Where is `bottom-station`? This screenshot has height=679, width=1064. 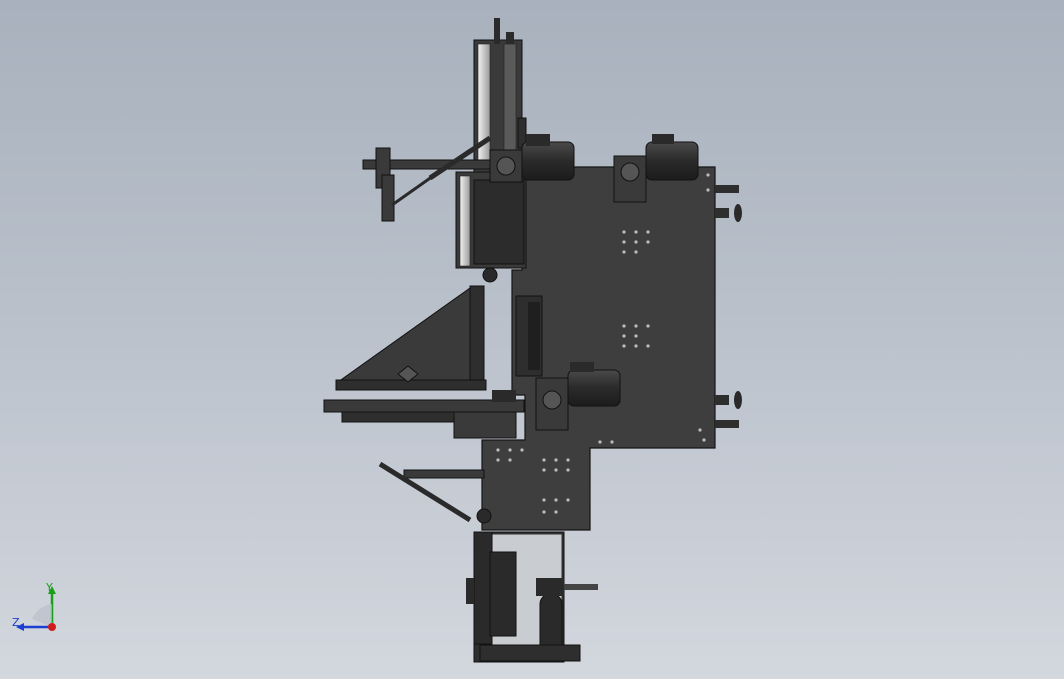 bottom-station is located at coordinates (532, 597).